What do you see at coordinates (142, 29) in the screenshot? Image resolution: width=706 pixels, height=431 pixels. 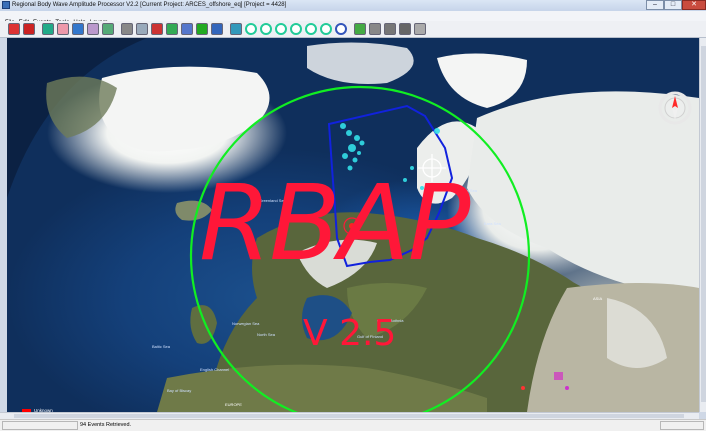 I see `grid-icon` at bounding box center [142, 29].